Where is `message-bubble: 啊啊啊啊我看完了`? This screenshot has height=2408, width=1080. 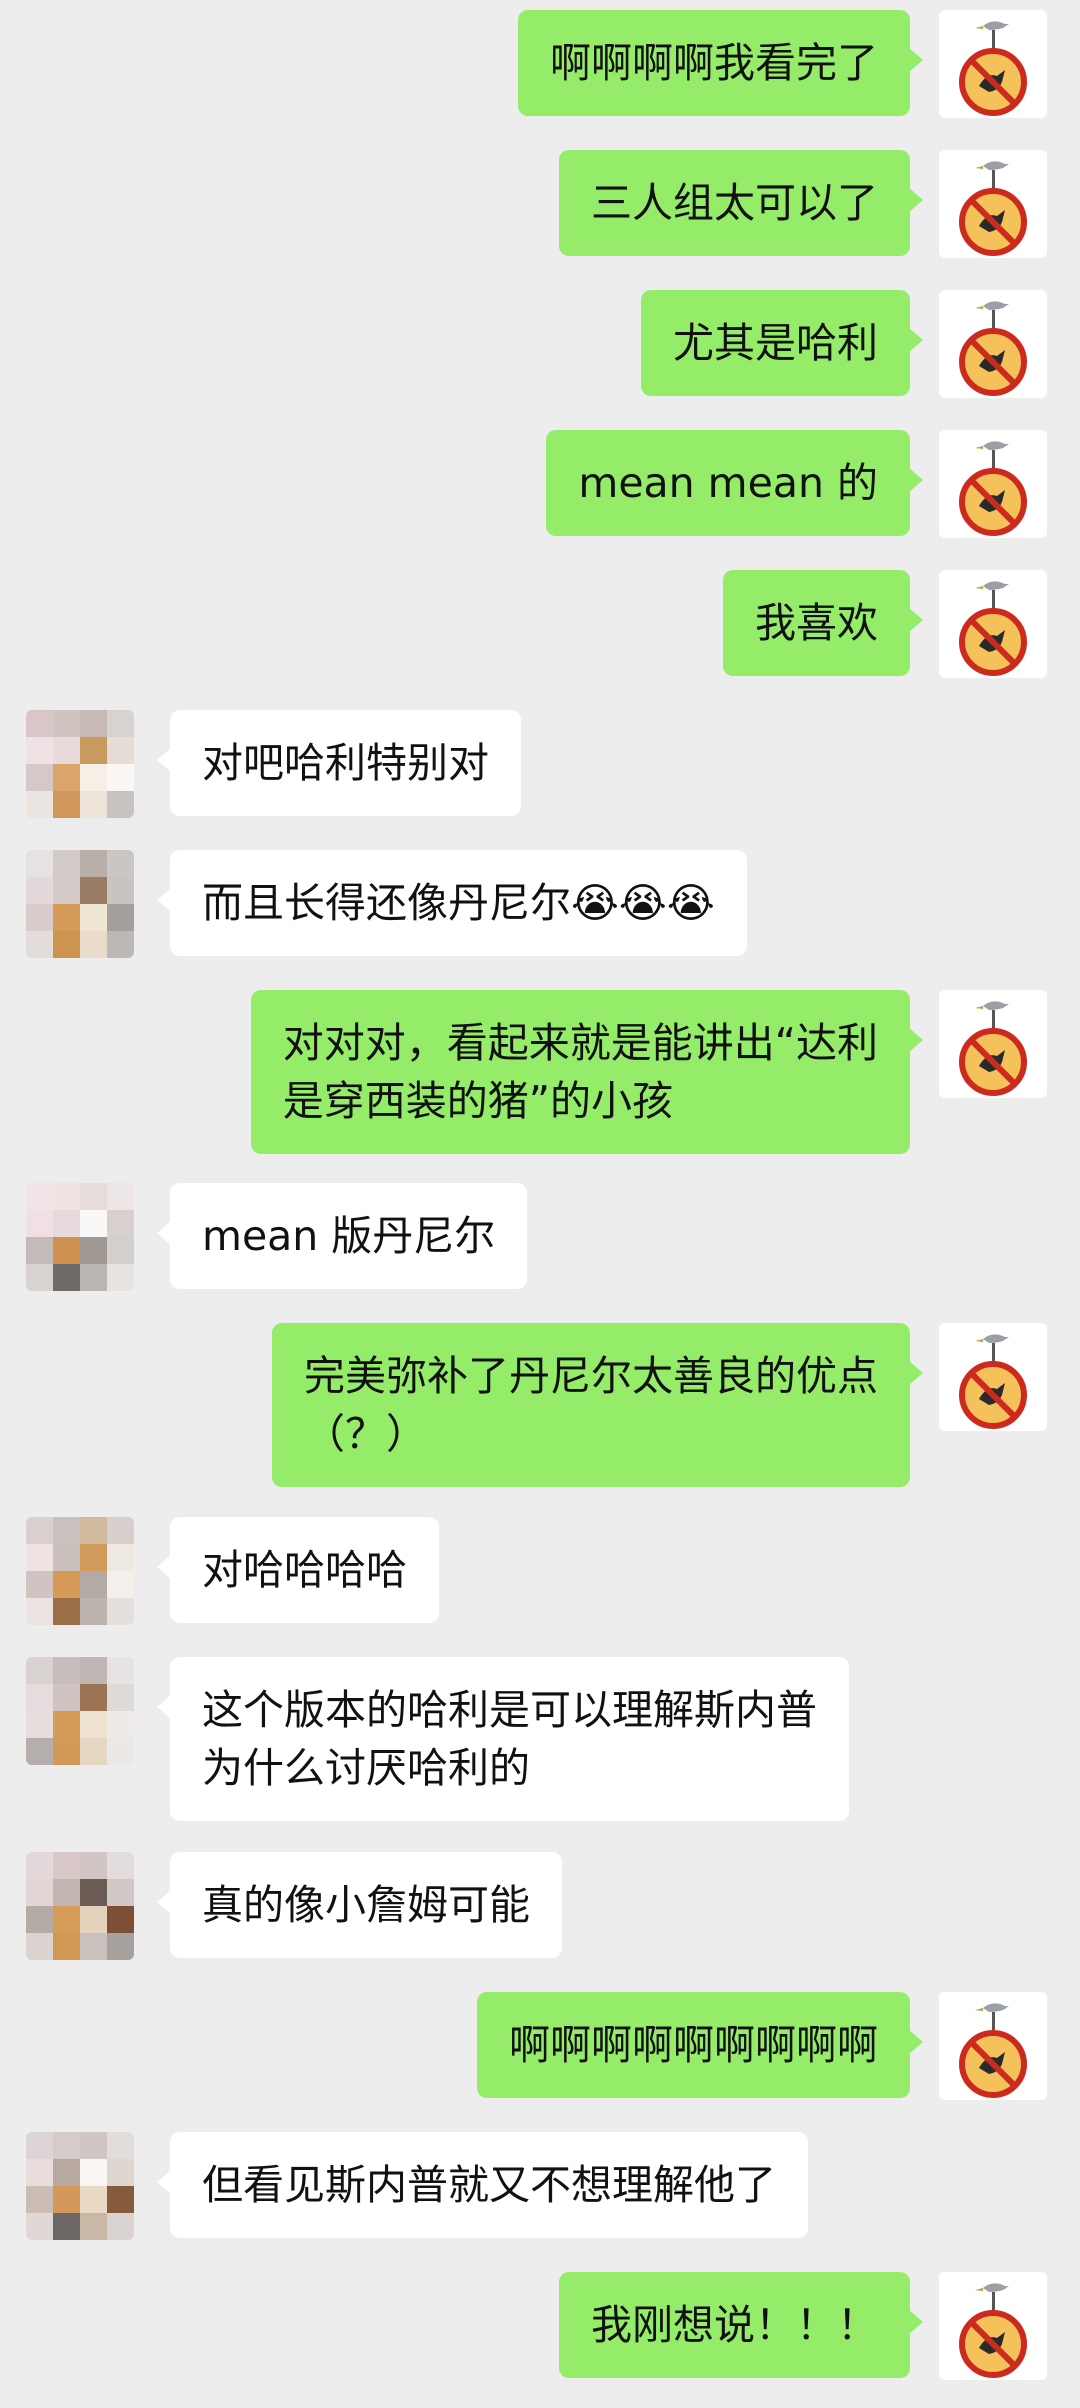 message-bubble: 啊啊啊啊我看完了 is located at coordinates (720, 63).